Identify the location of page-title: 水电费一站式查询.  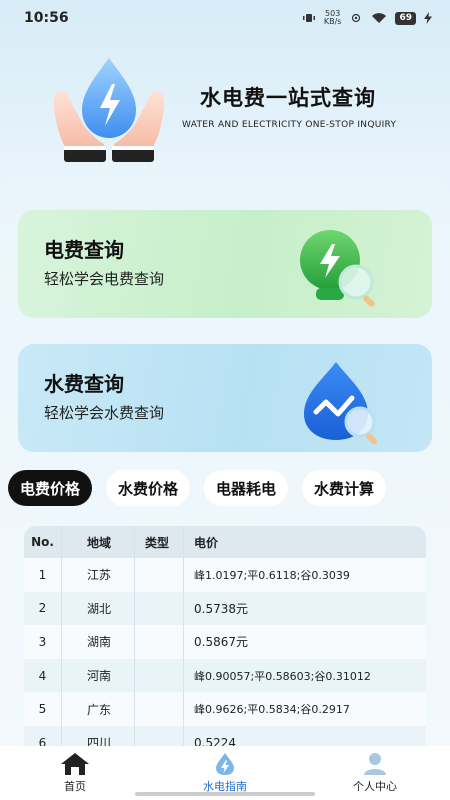
(288, 98).